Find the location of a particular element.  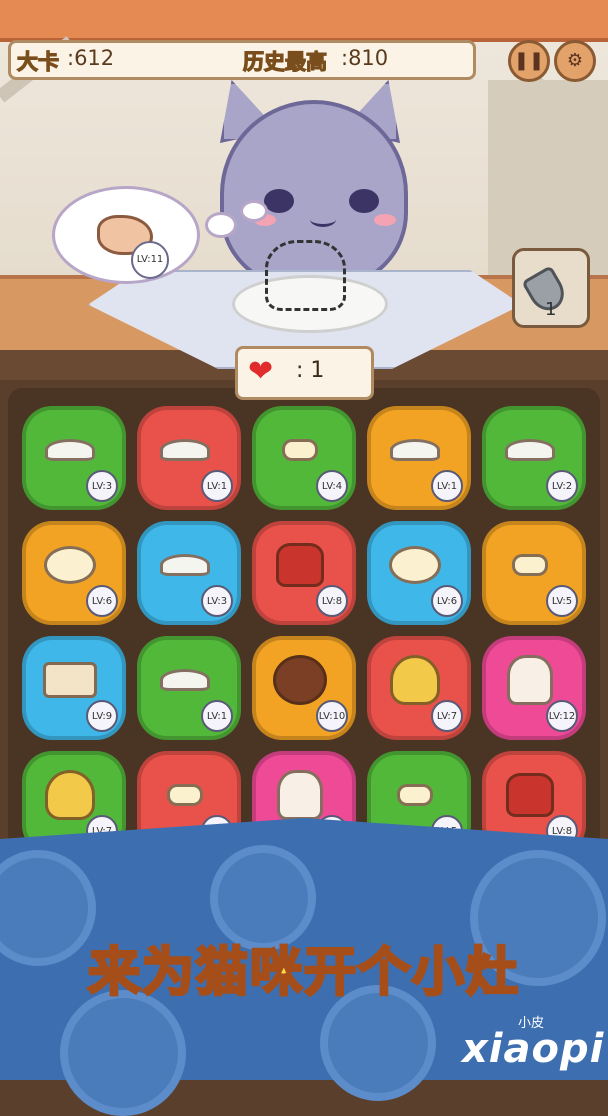

score-bar: 大卡 :612 历史最高 :810 is located at coordinates (242, 60).